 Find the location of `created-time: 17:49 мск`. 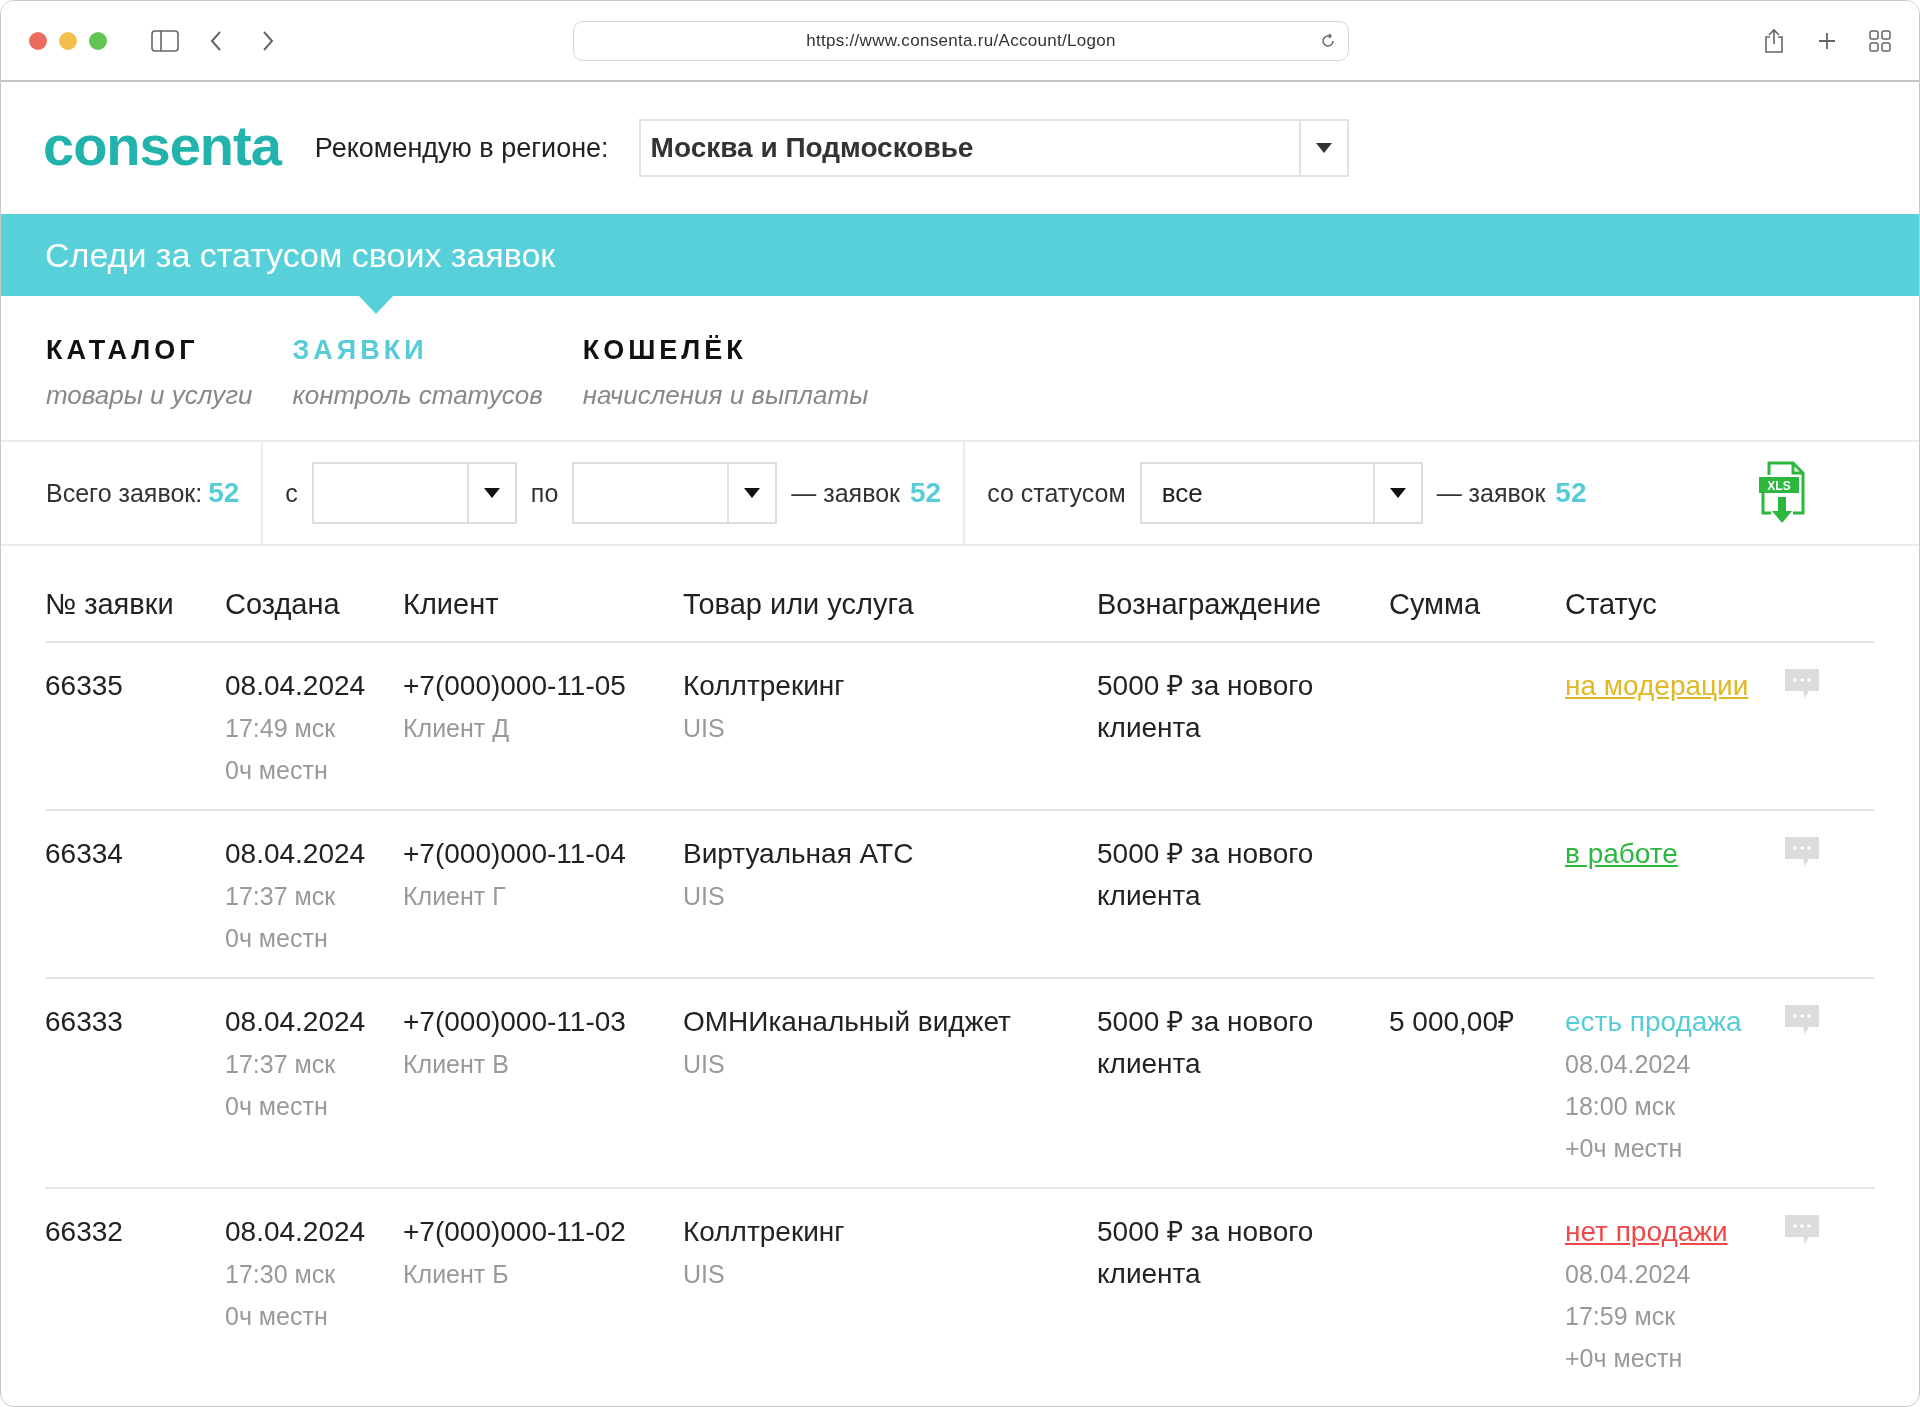

created-time: 17:49 мск is located at coordinates (280, 728).